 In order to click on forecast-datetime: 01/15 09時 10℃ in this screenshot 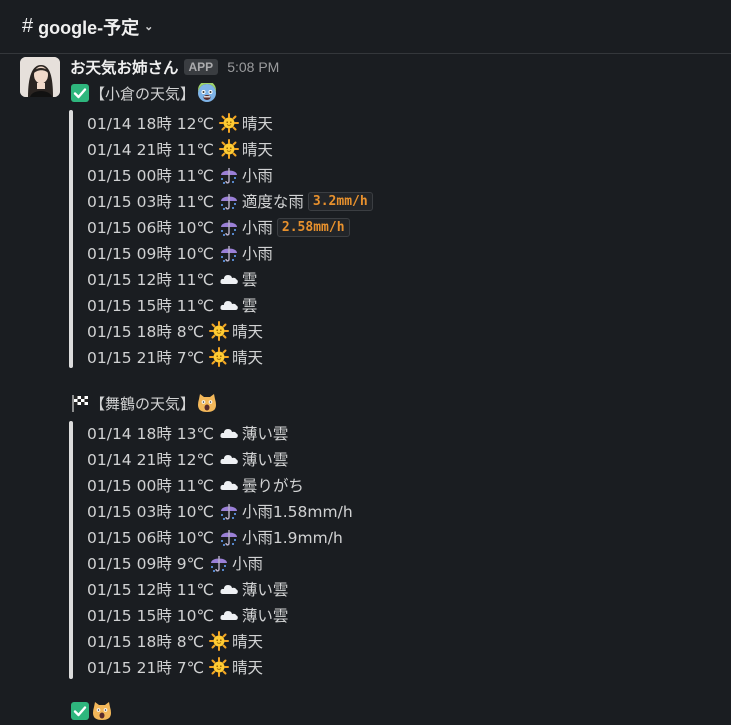, I will do `click(150, 254)`.